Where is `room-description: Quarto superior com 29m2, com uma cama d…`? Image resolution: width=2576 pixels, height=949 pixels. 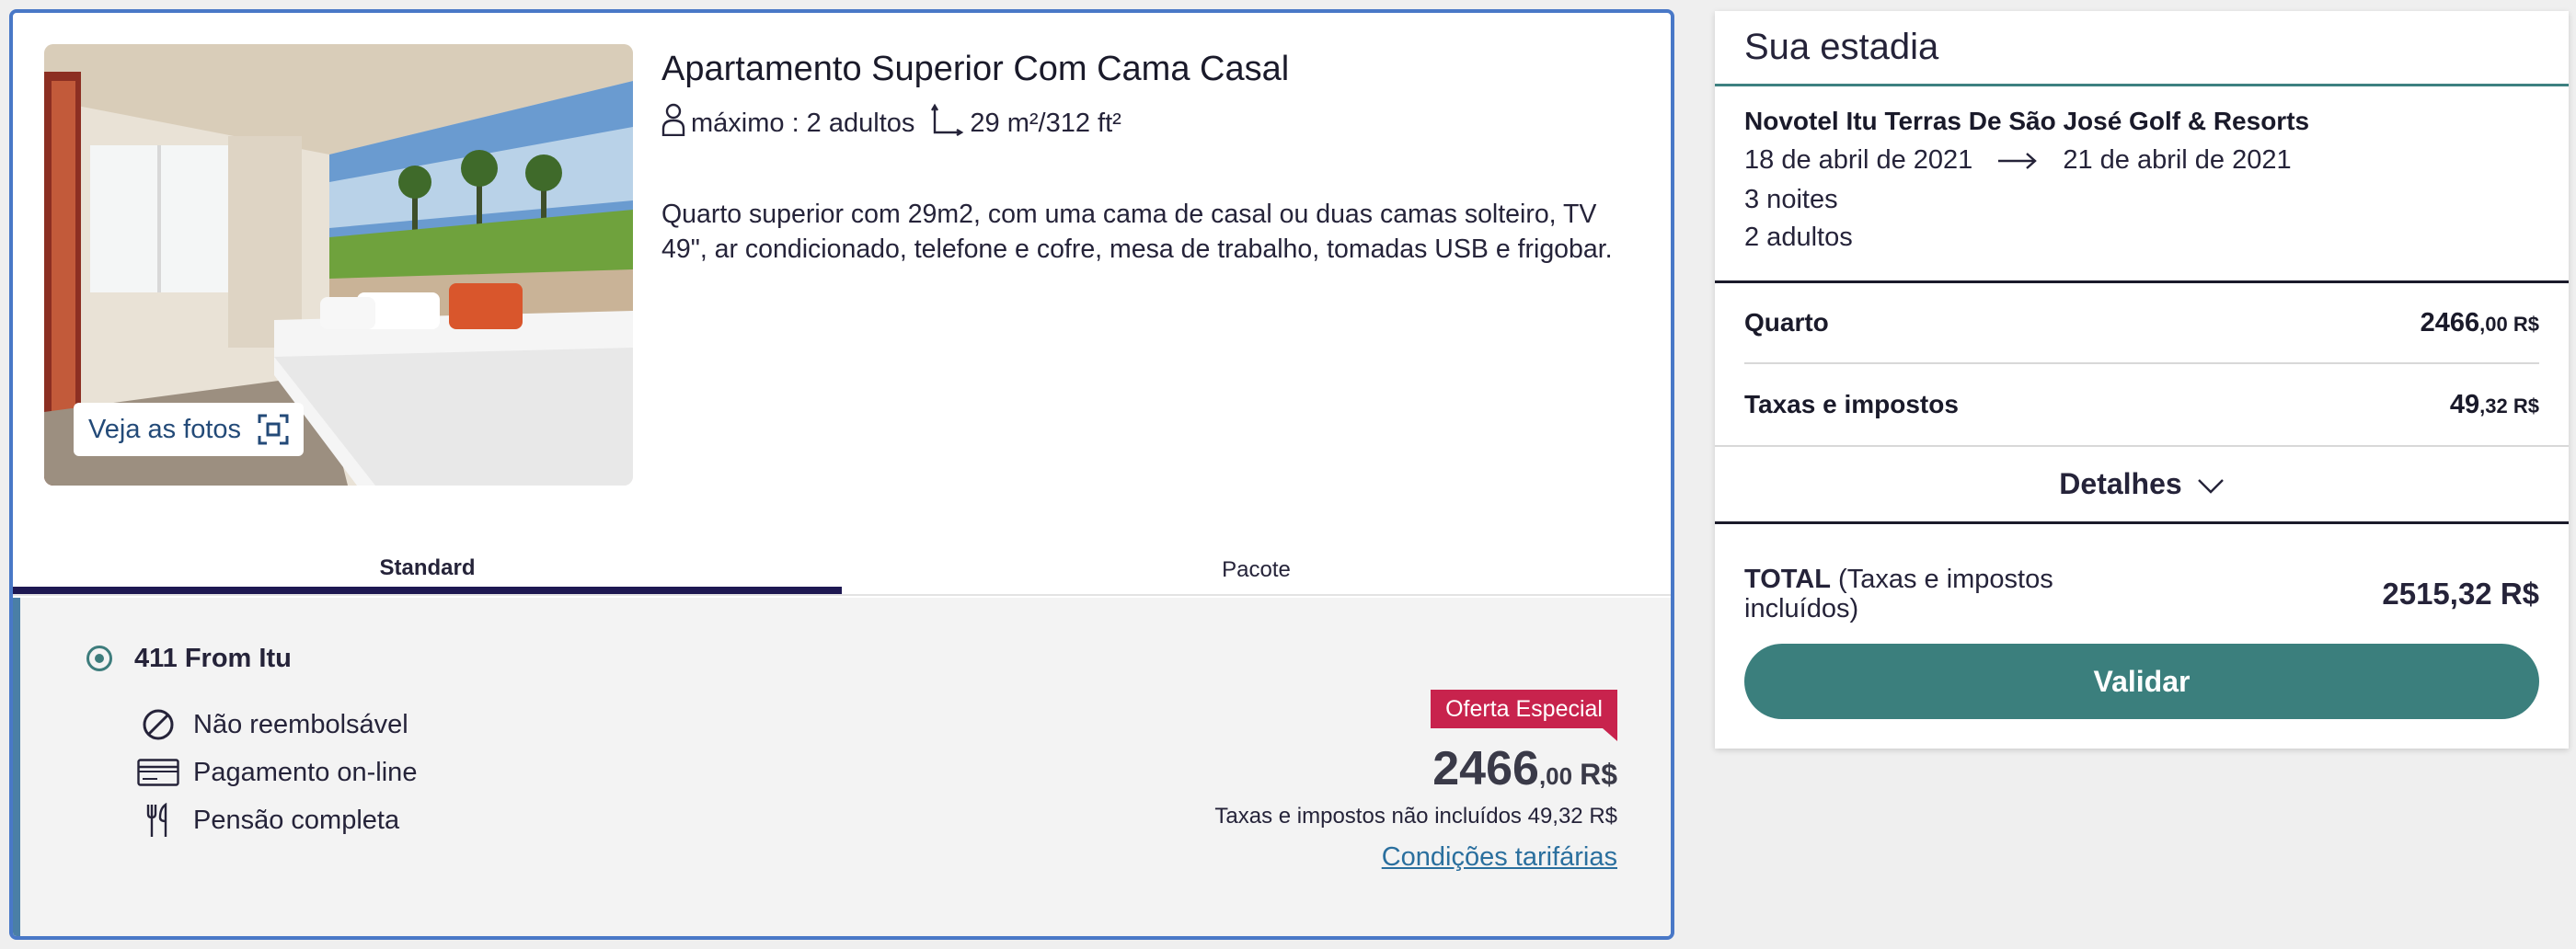 room-description: Quarto superior com 29m2, com uma cama d… is located at coordinates (1137, 232).